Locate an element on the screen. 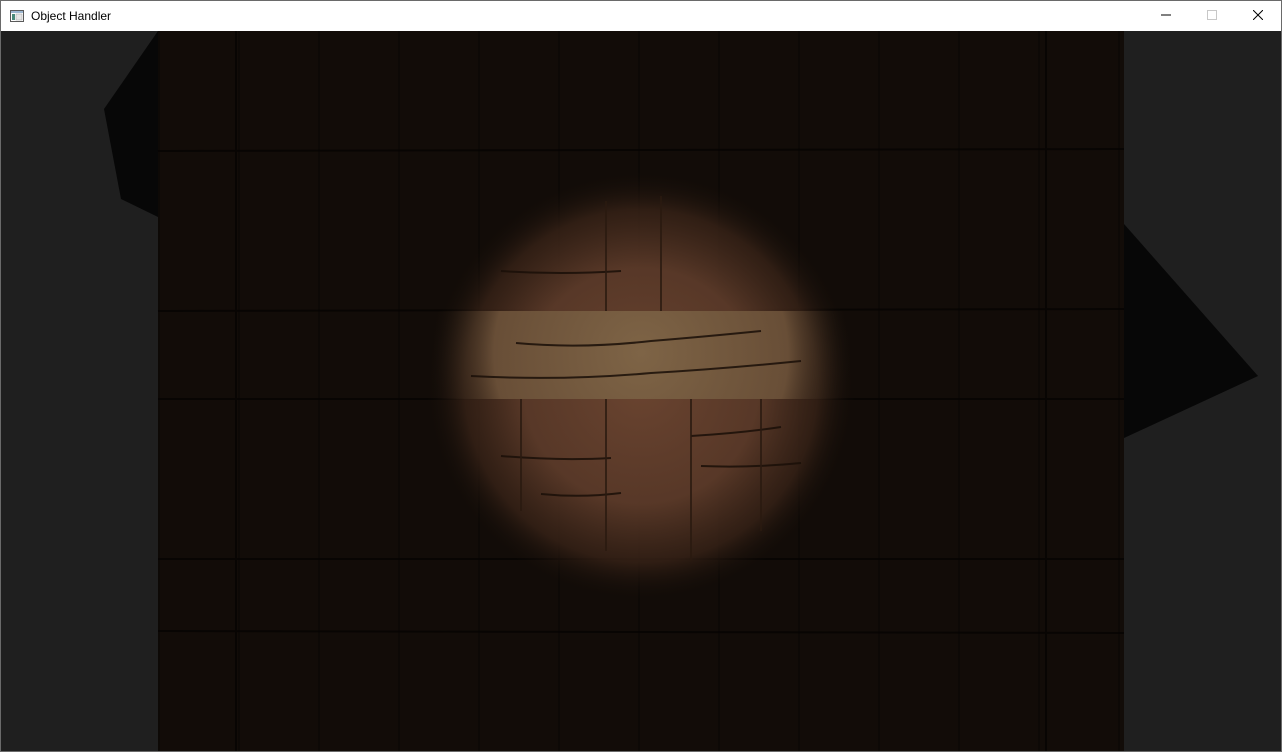  title-bar: Object Handler is located at coordinates (641, 16).